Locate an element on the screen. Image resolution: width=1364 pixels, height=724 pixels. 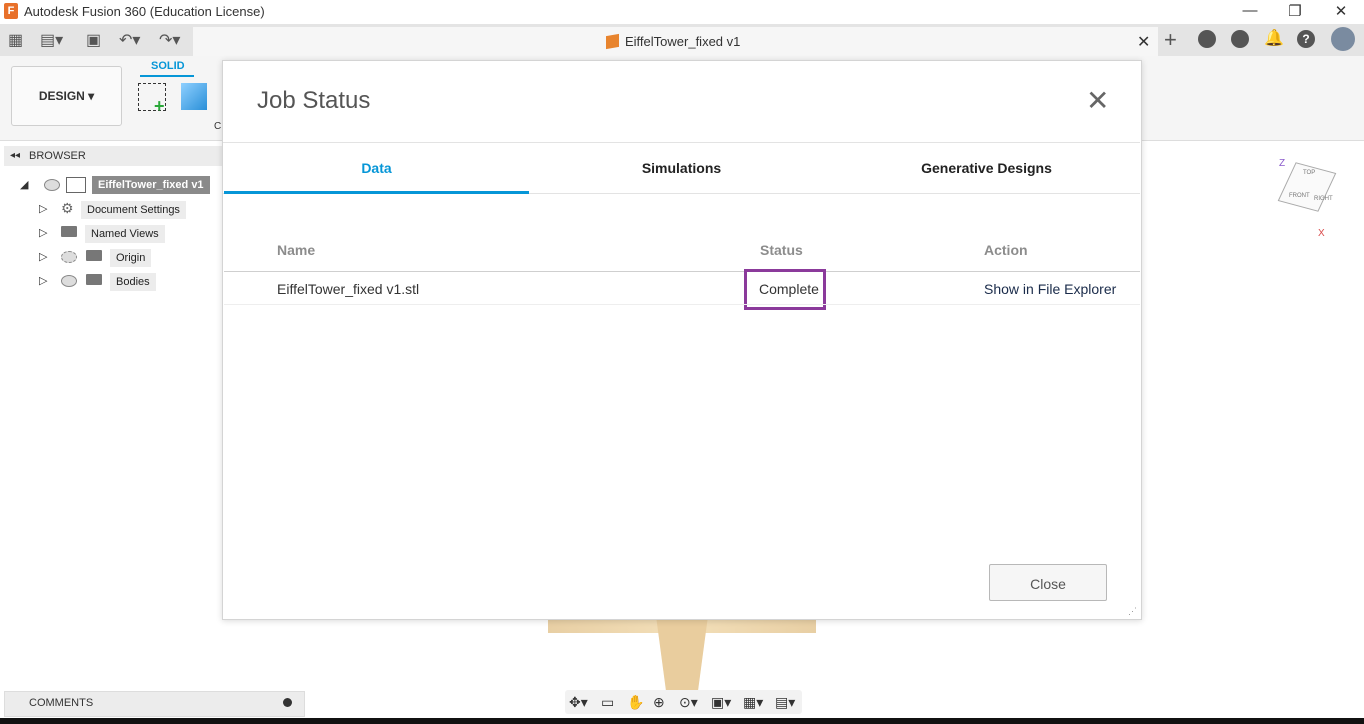
tab-simulations: Simulations is located at coordinates (681, 168).